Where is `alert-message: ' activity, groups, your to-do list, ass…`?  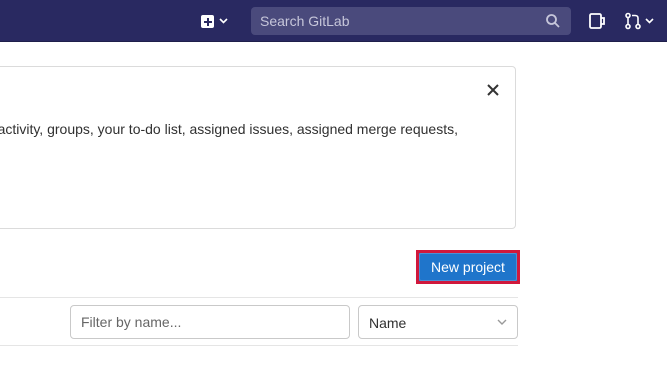 alert-message: ' activity, groups, your to-do list, ass… is located at coordinates (229, 129).